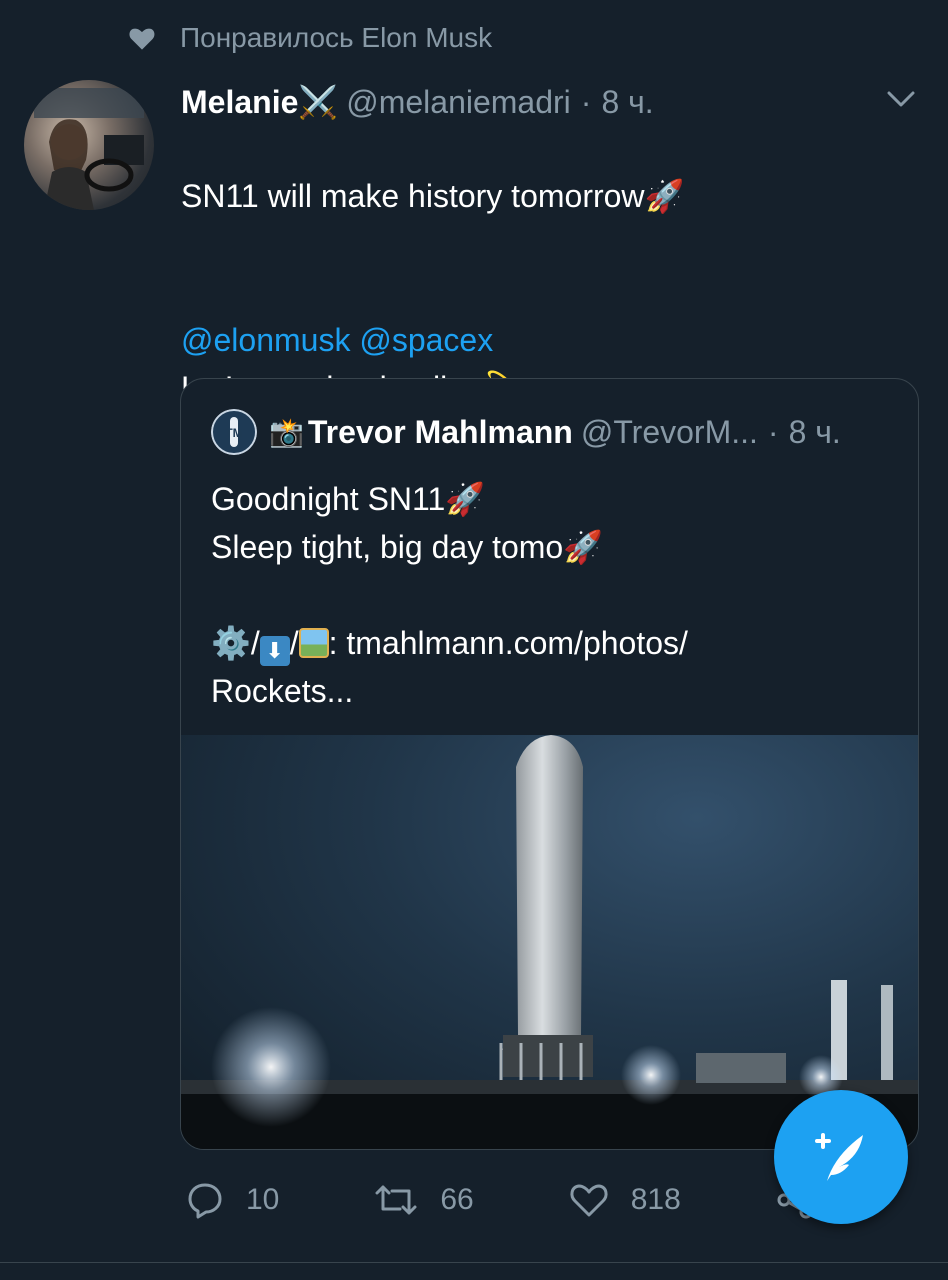 The image size is (948, 1280). I want to click on avatar-photo, so click(89, 149).